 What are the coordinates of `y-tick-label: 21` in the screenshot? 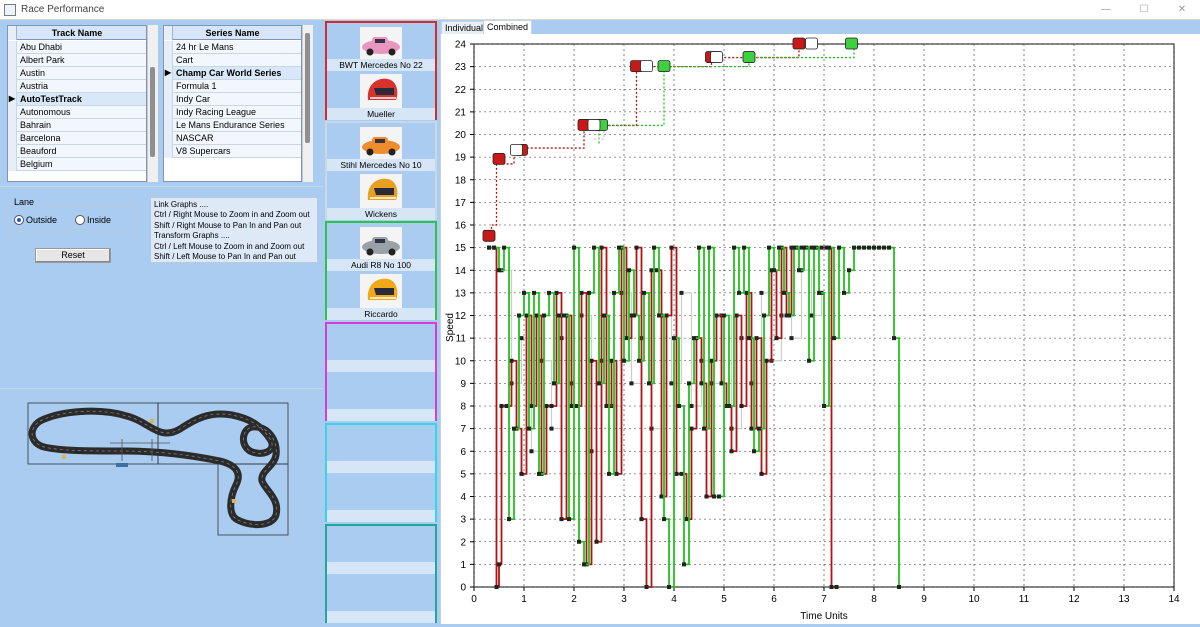 It's located at (461, 112).